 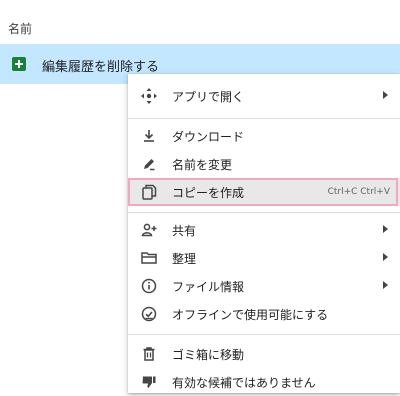 What do you see at coordinates (149, 314) in the screenshot?
I see `offline-check-icon` at bounding box center [149, 314].